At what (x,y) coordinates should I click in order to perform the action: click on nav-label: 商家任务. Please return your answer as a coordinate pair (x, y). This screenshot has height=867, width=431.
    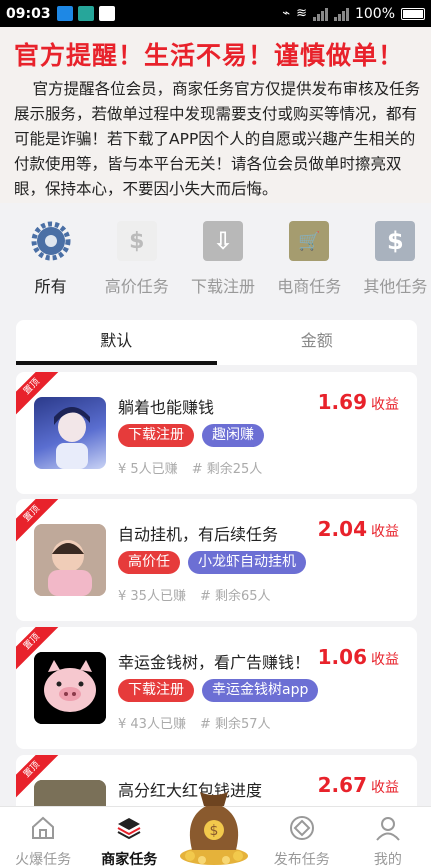
    Looking at the image, I should click on (129, 859).